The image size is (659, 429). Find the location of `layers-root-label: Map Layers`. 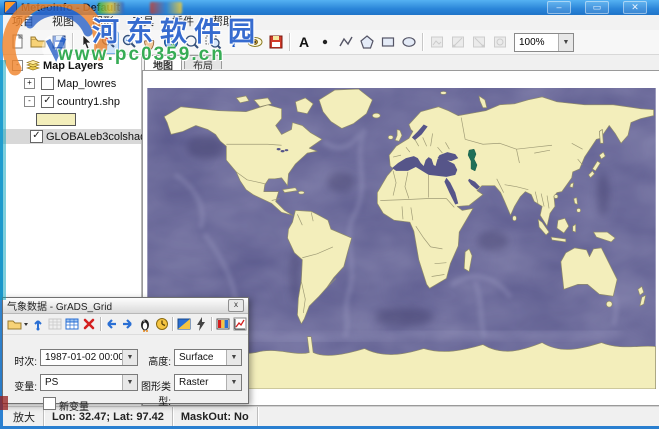

layers-root-label: Map Layers is located at coordinates (73, 65).